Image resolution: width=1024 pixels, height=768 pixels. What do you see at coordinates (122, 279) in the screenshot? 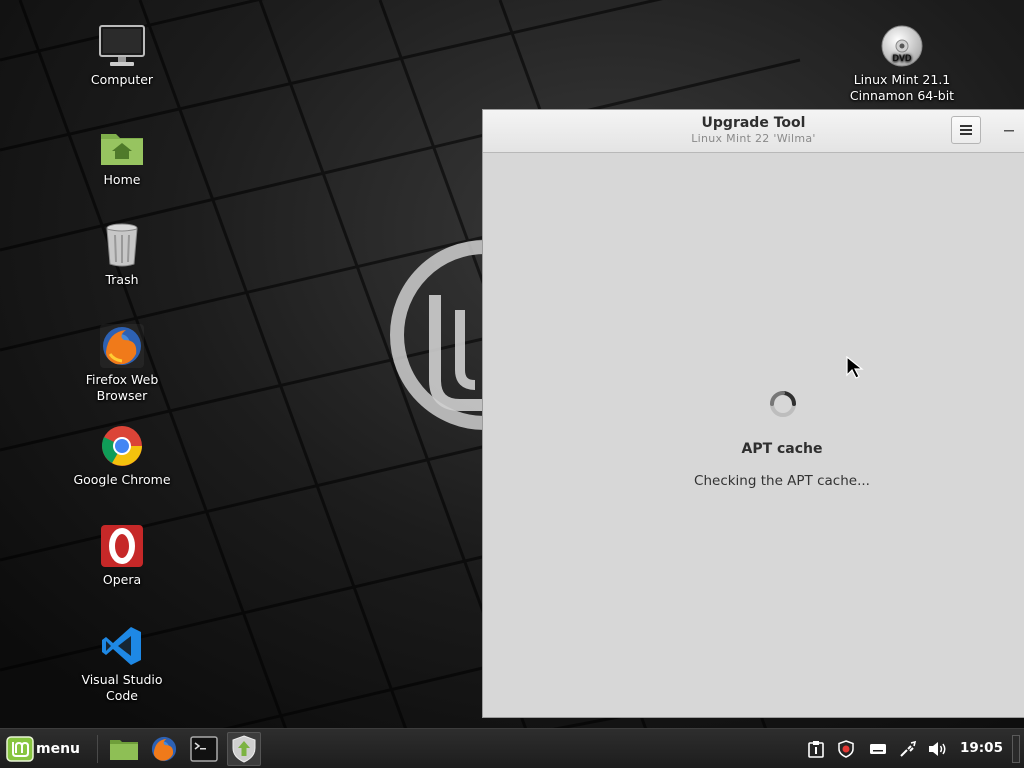
I see `desktop-icon-label: Trash` at bounding box center [122, 279].